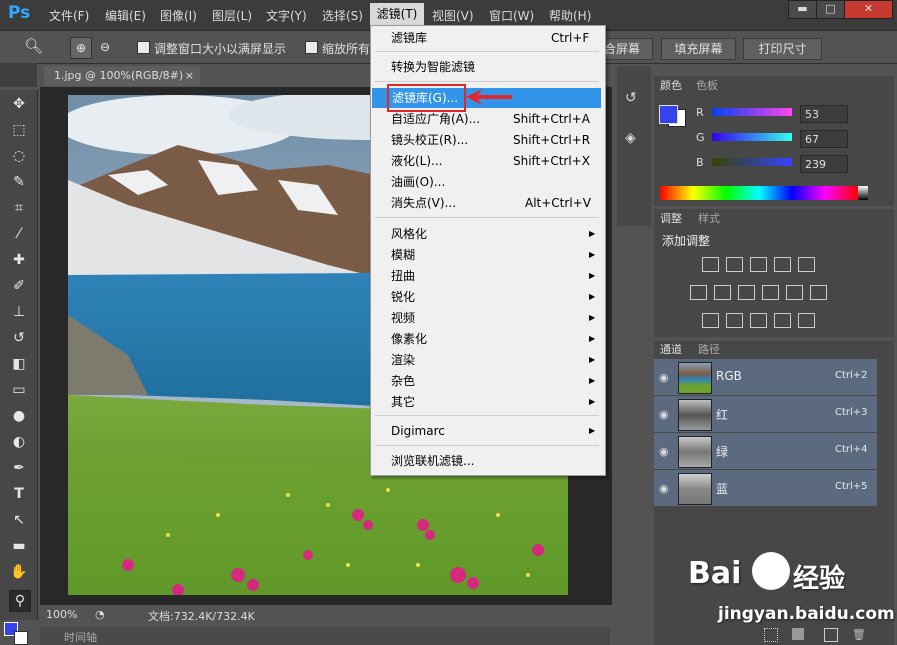 The image size is (897, 645). What do you see at coordinates (782, 49) in the screenshot?
I see `print-size-button: 打印尺寸` at bounding box center [782, 49].